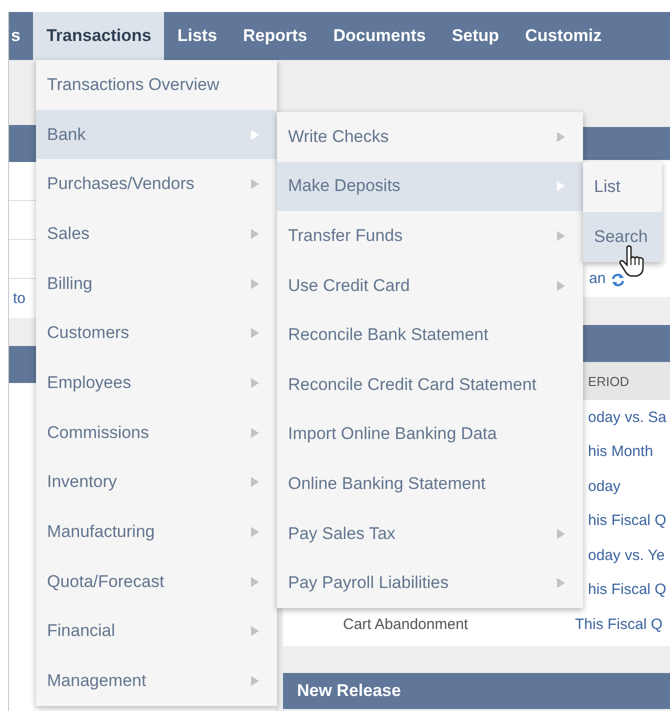 This screenshot has width=670, height=711. I want to click on menu-item: Financial, so click(156, 631).